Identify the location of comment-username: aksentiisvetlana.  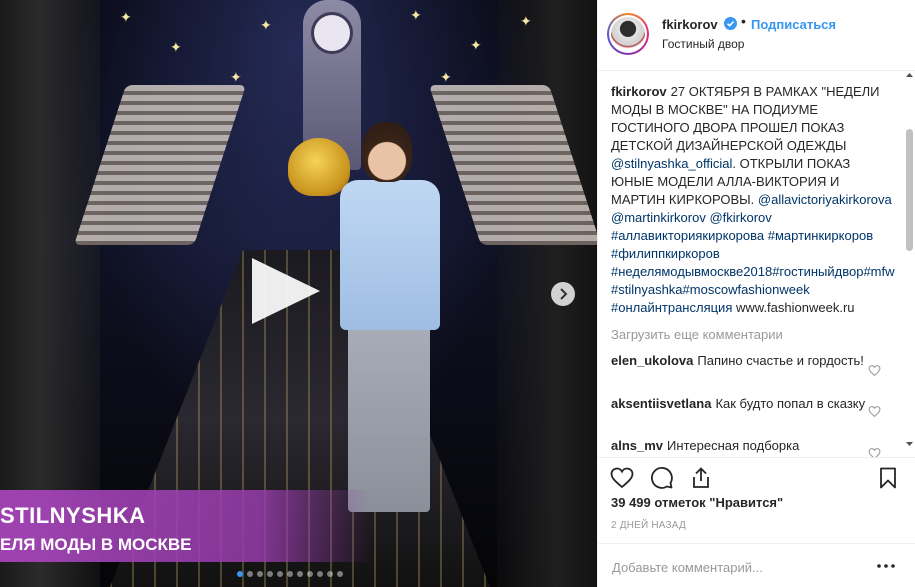
(661, 403).